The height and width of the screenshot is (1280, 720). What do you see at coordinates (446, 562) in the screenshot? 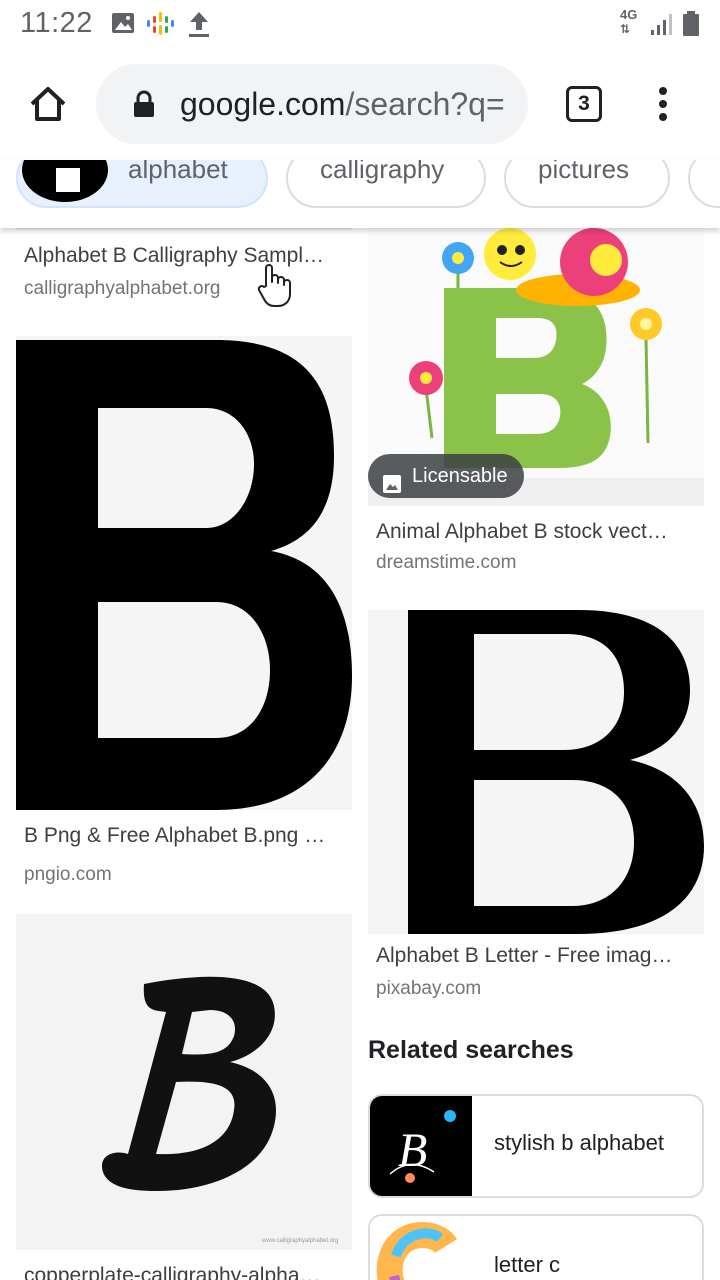
I see `result-source: dreamstime.com` at bounding box center [446, 562].